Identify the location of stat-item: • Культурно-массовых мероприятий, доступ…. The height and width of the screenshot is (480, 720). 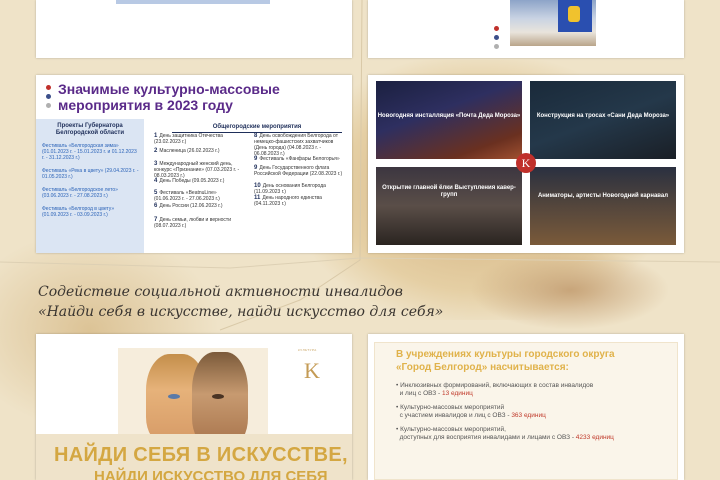
(505, 433).